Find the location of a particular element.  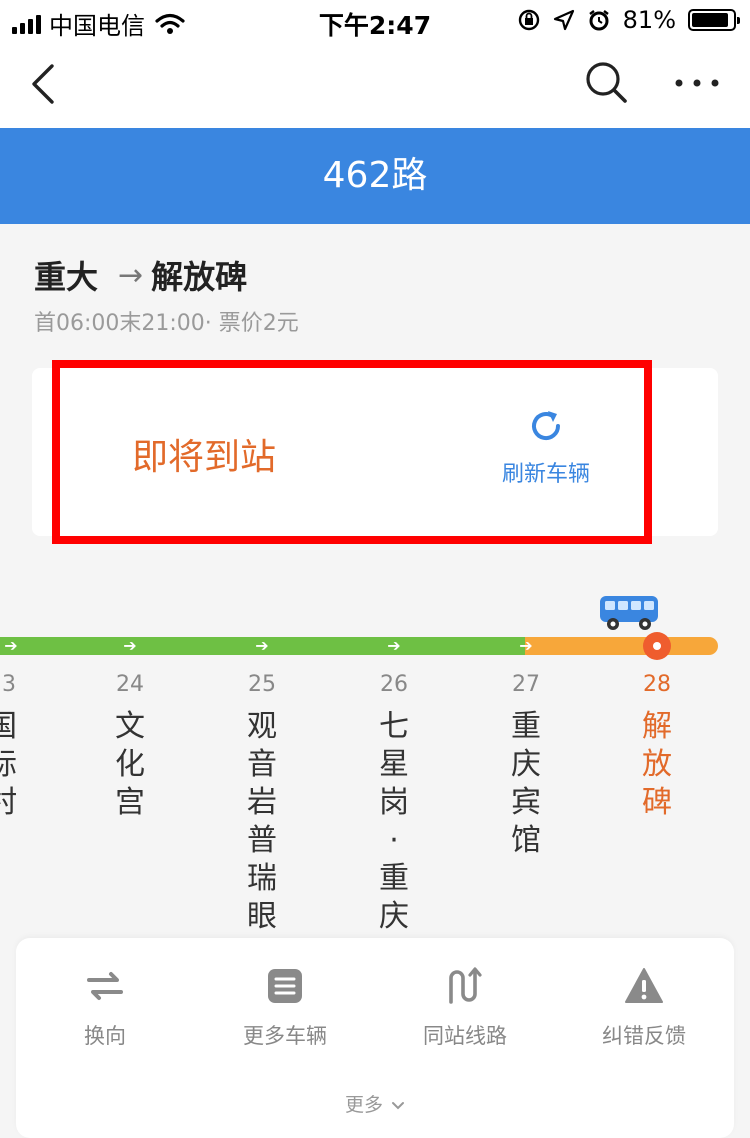

route-info: 首06:00末21:00· 票价2元 is located at coordinates (166, 323).